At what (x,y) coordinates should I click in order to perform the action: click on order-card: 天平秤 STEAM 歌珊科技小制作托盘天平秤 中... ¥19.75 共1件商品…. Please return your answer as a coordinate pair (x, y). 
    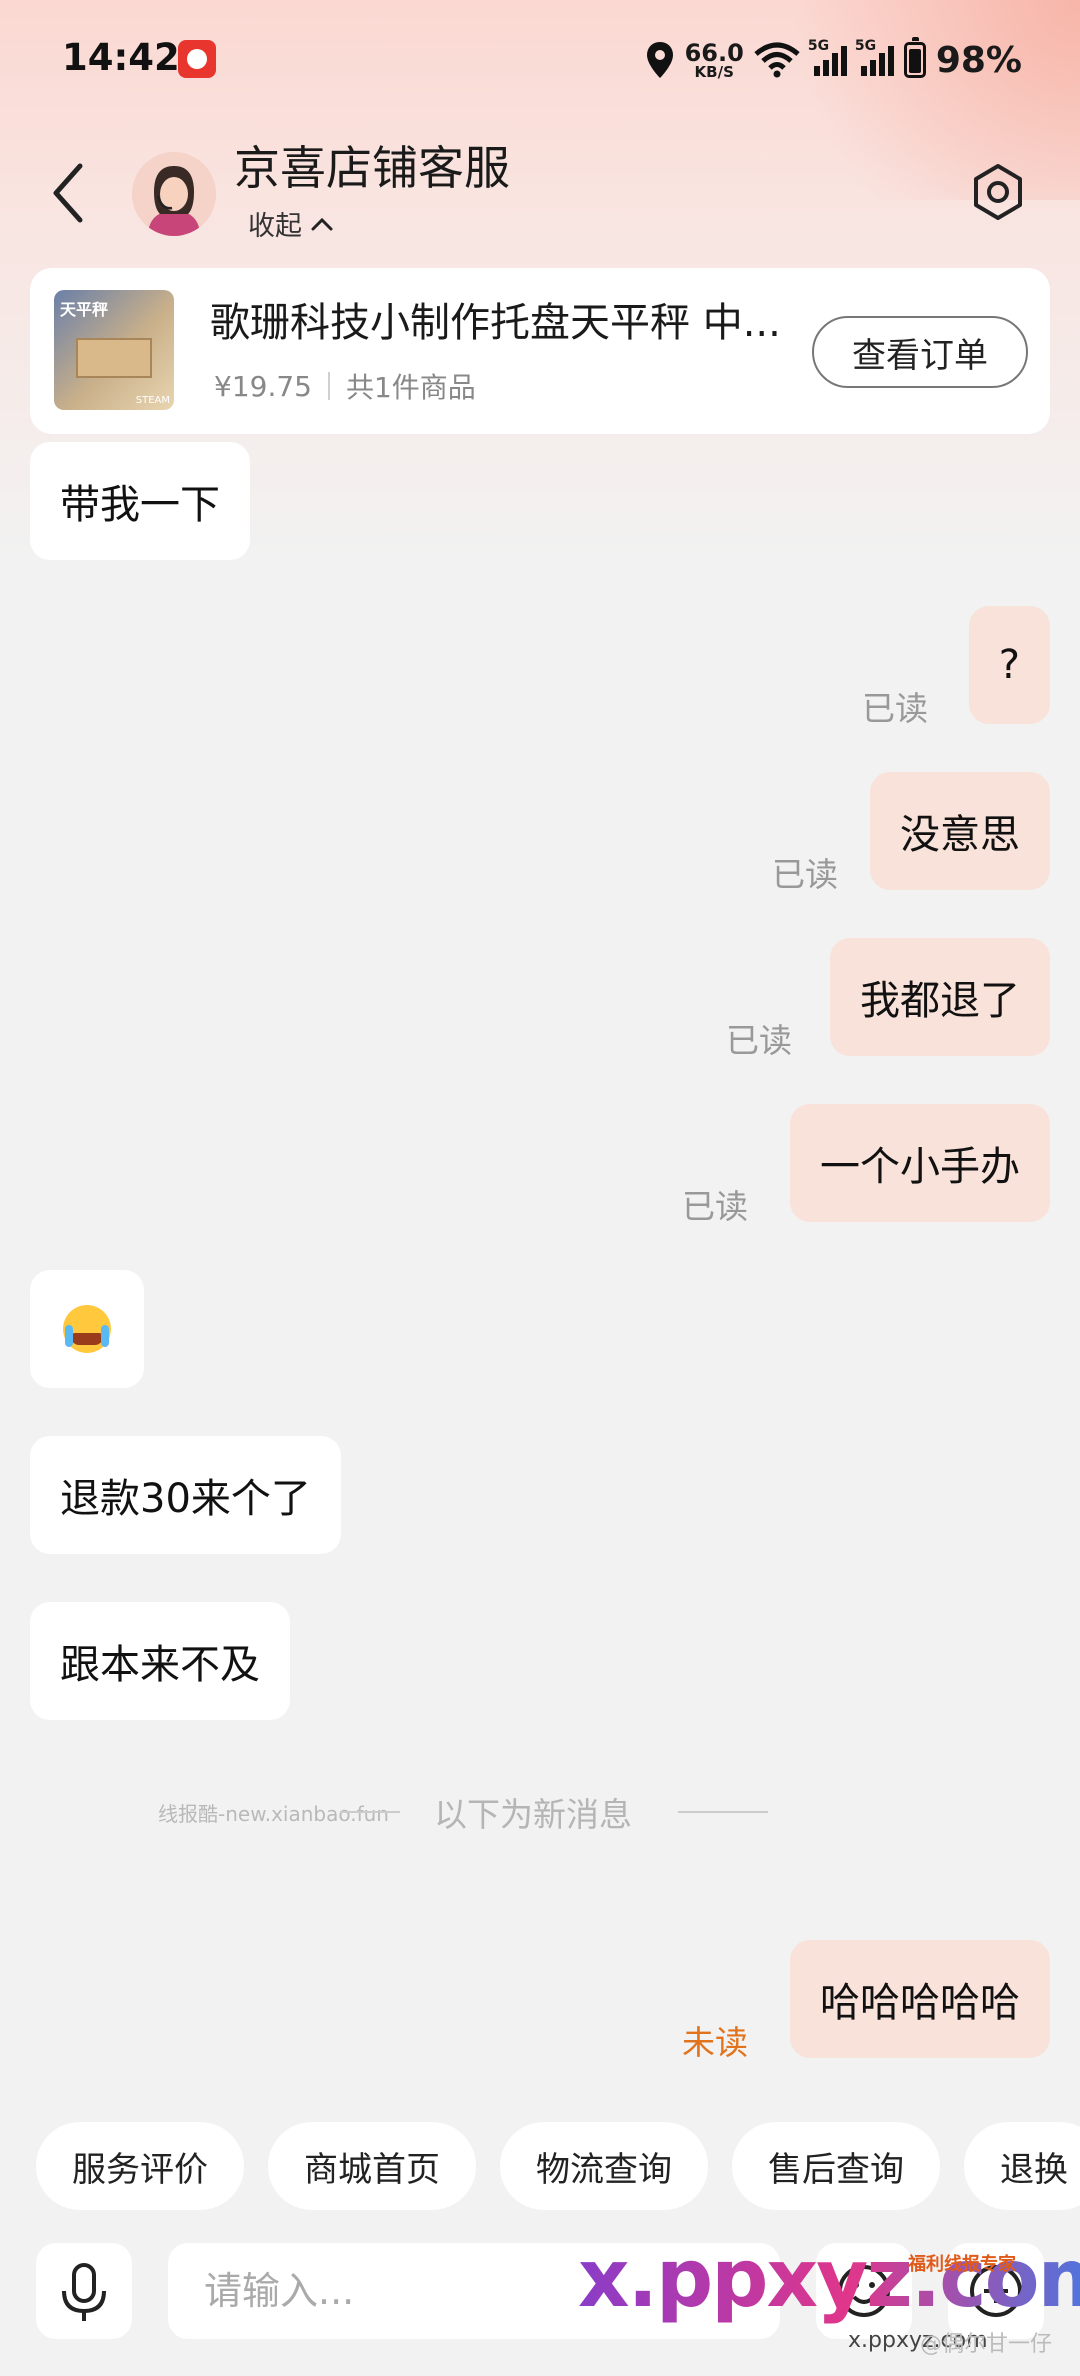
    Looking at the image, I should click on (540, 351).